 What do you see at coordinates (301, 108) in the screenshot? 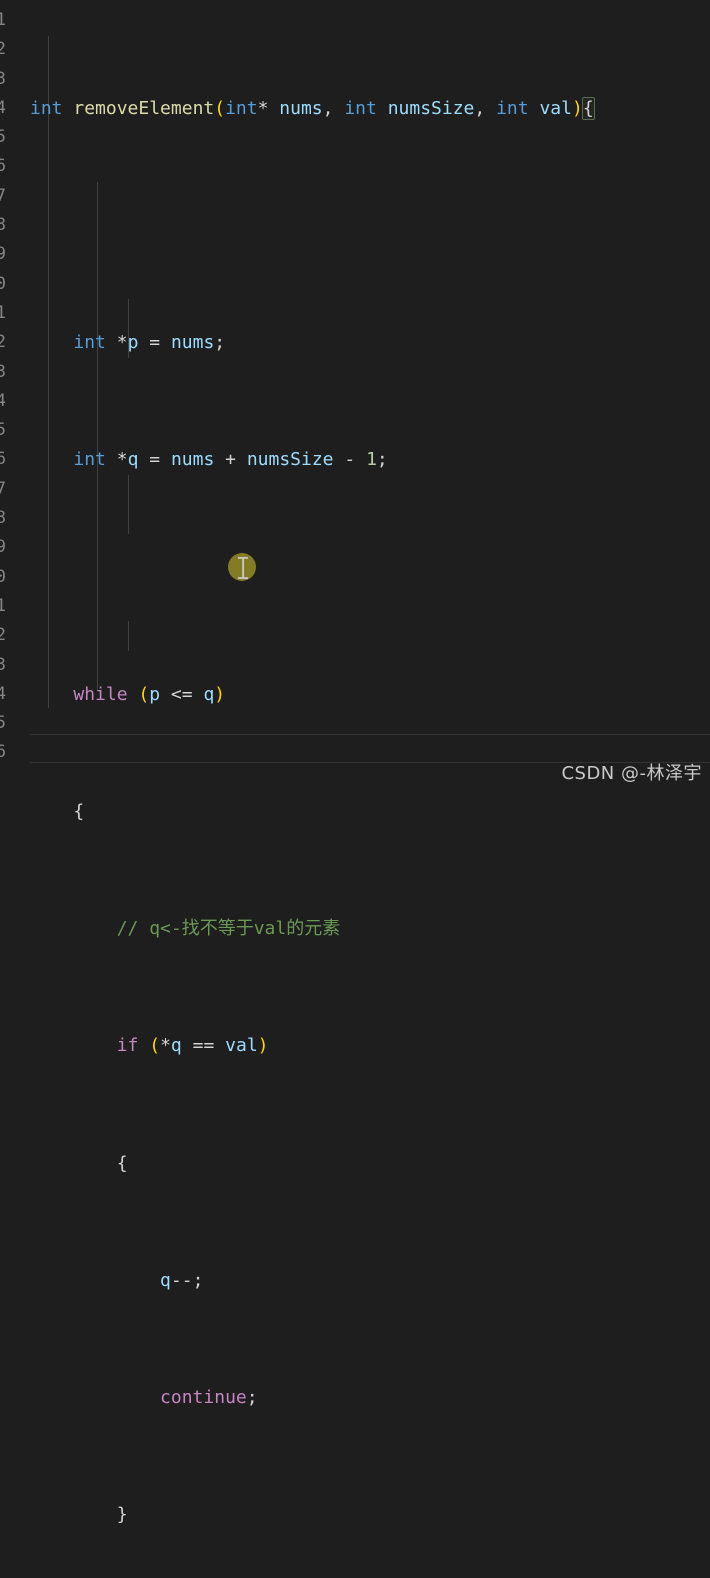
I see `token-param-nums: nums` at bounding box center [301, 108].